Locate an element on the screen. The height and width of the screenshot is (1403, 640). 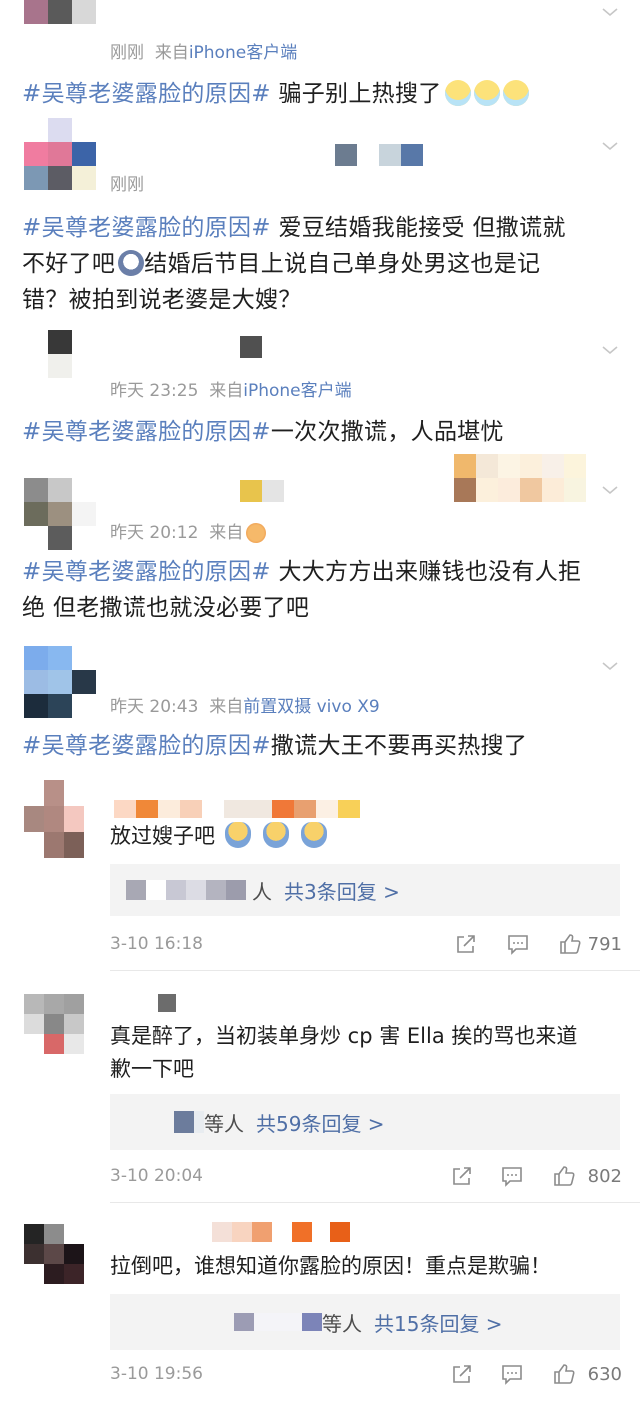
client-icon is located at coordinates (256, 533).